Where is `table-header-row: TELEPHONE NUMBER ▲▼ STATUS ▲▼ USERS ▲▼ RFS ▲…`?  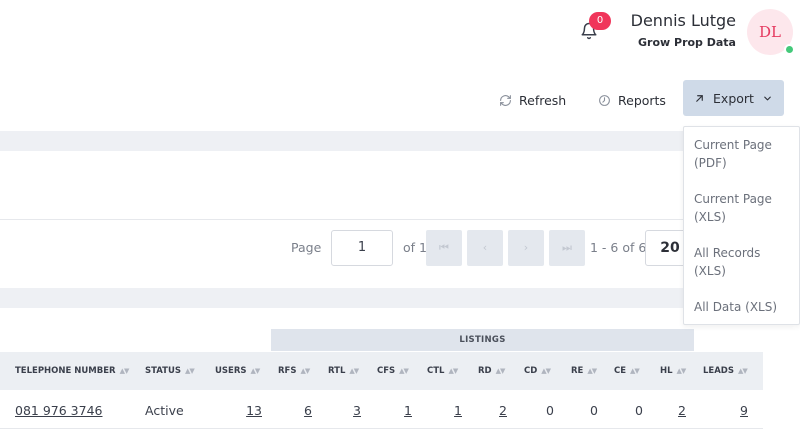 table-header-row: TELEPHONE NUMBER ▲▼ STATUS ▲▼ USERS ▲▼ RFS ▲… is located at coordinates (381, 371).